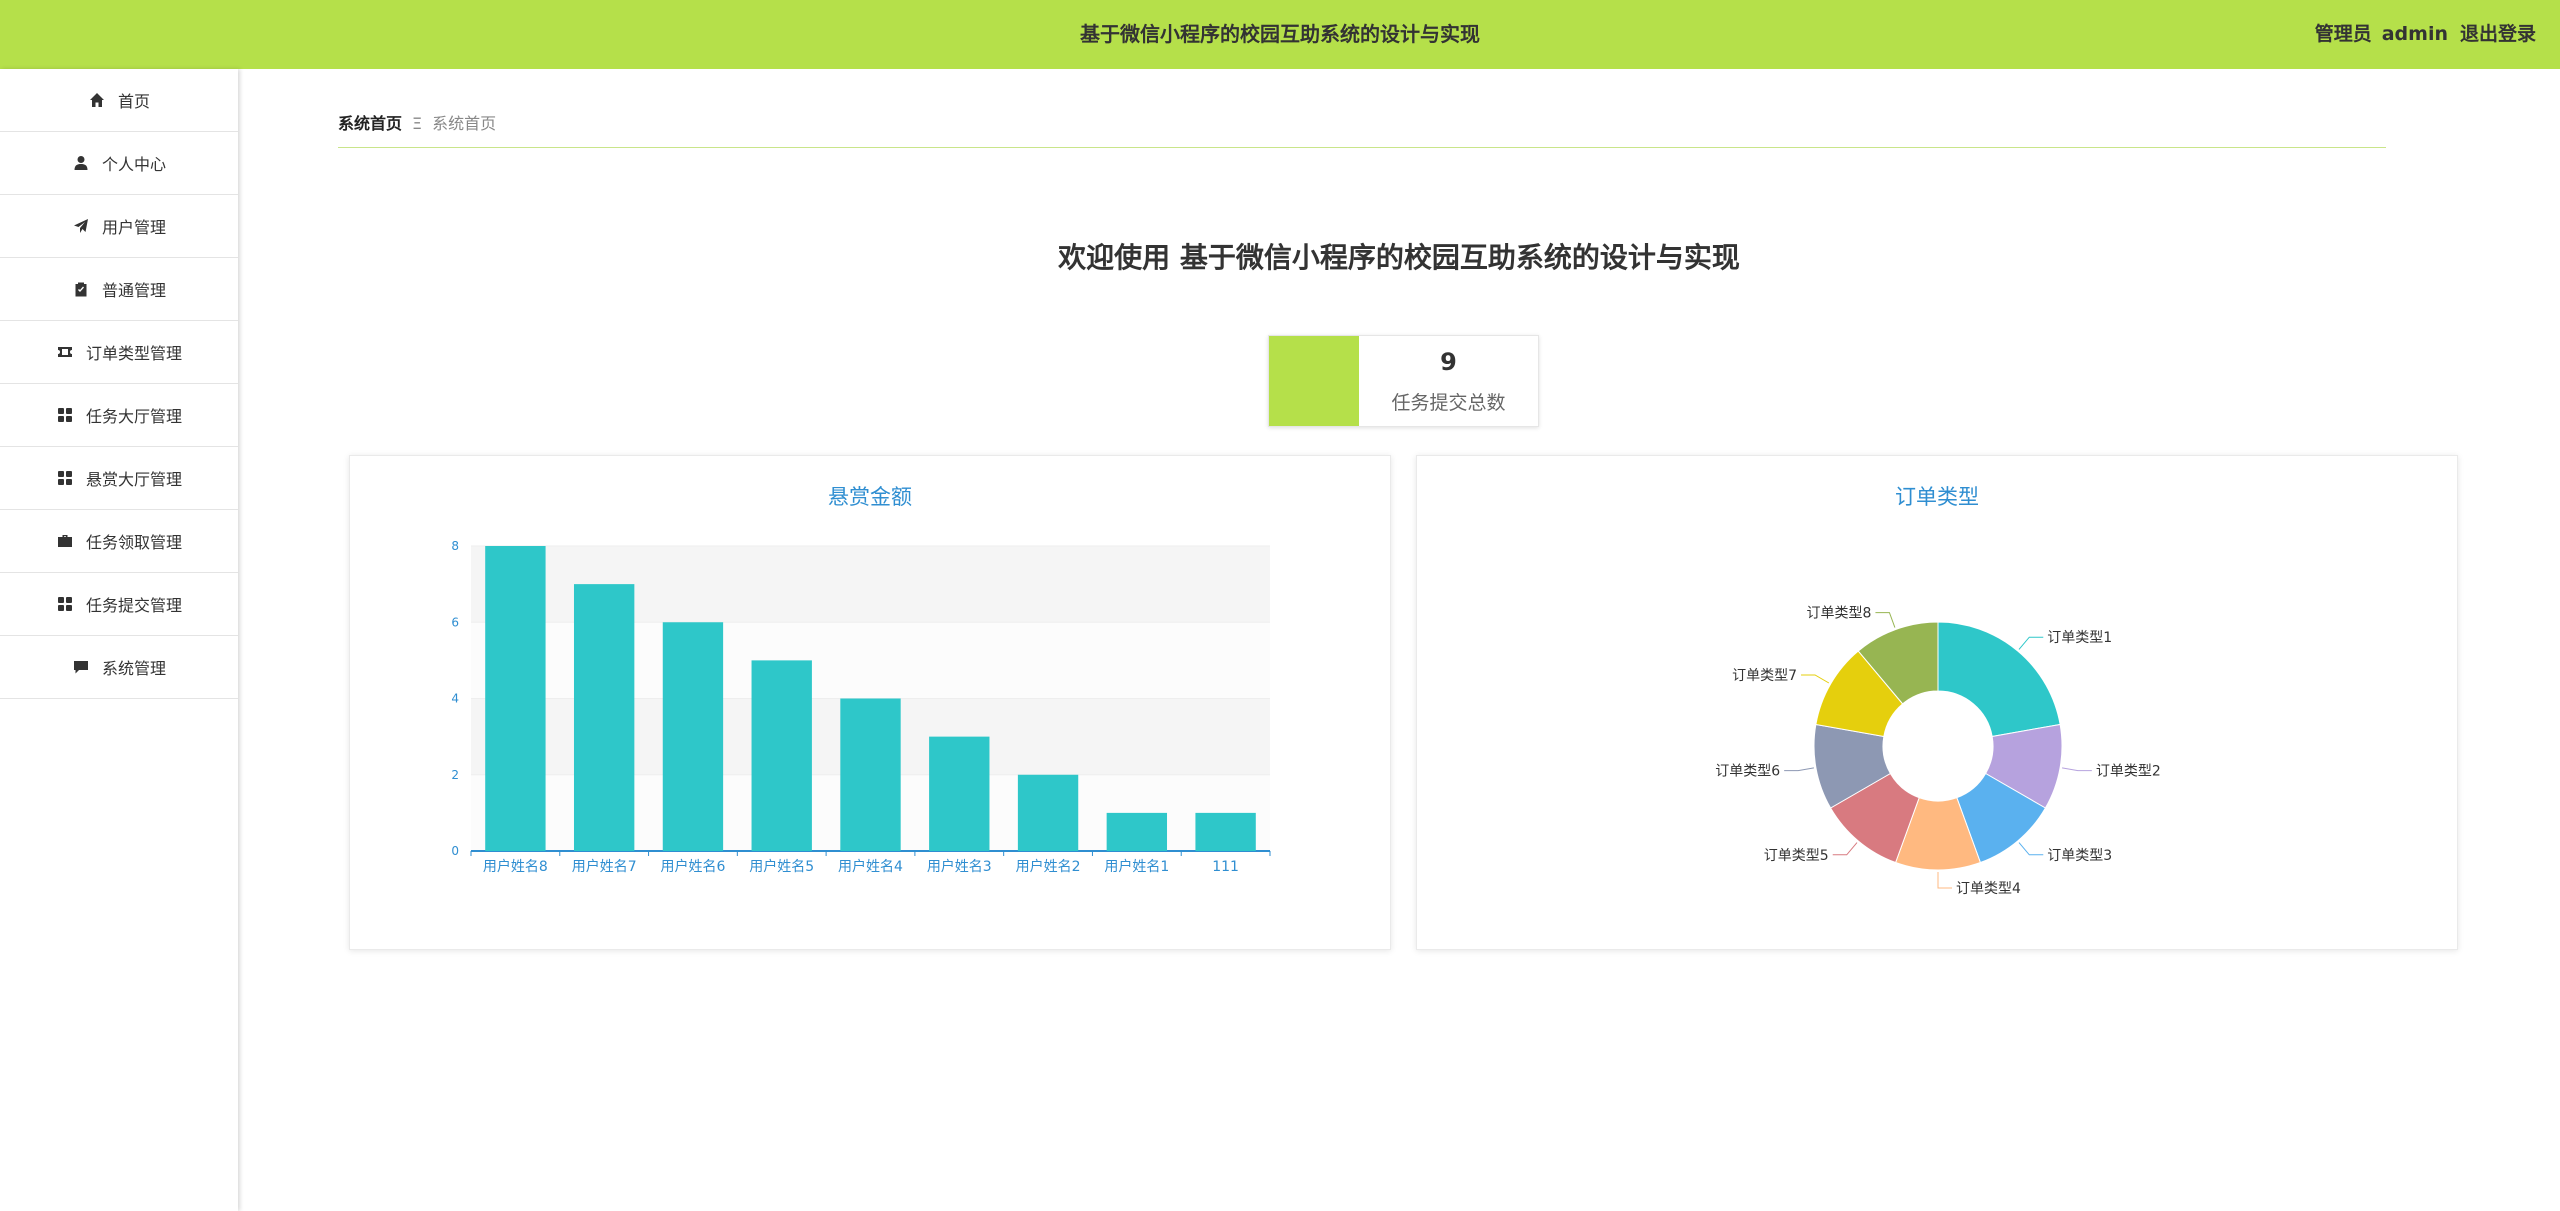 Image resolution: width=2560 pixels, height=1211 pixels. I want to click on app-title: 基于微信小程序的校园互助系统的设计与实现, so click(1280, 34).